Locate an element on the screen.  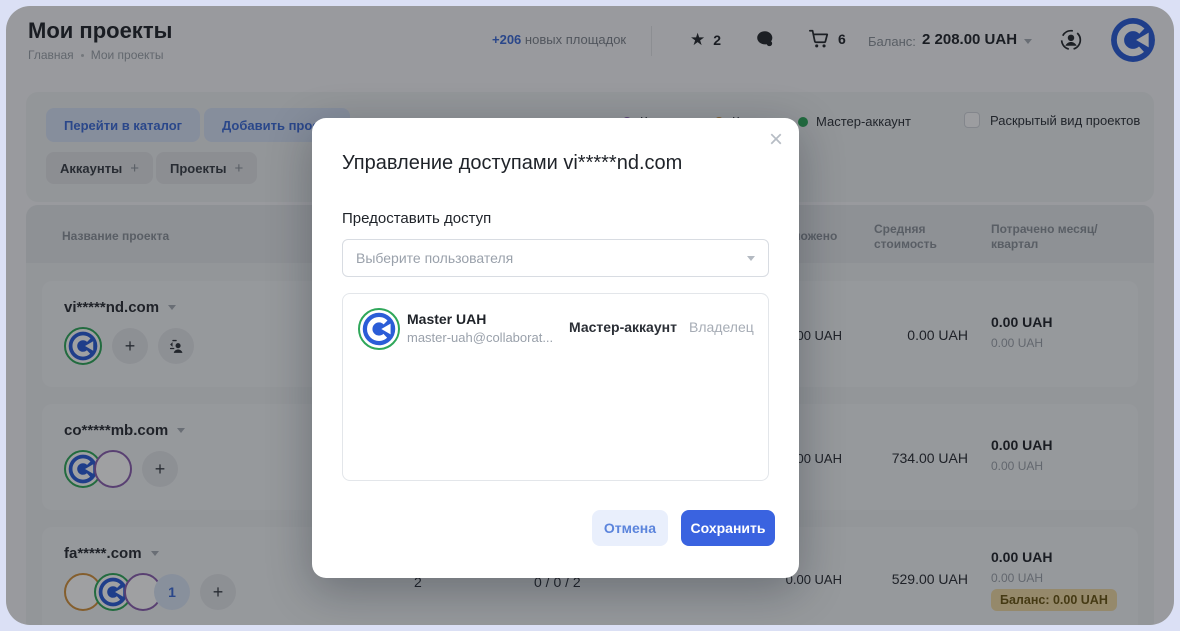
user-select-placeholder: Выберите пользователя is located at coordinates (435, 258).